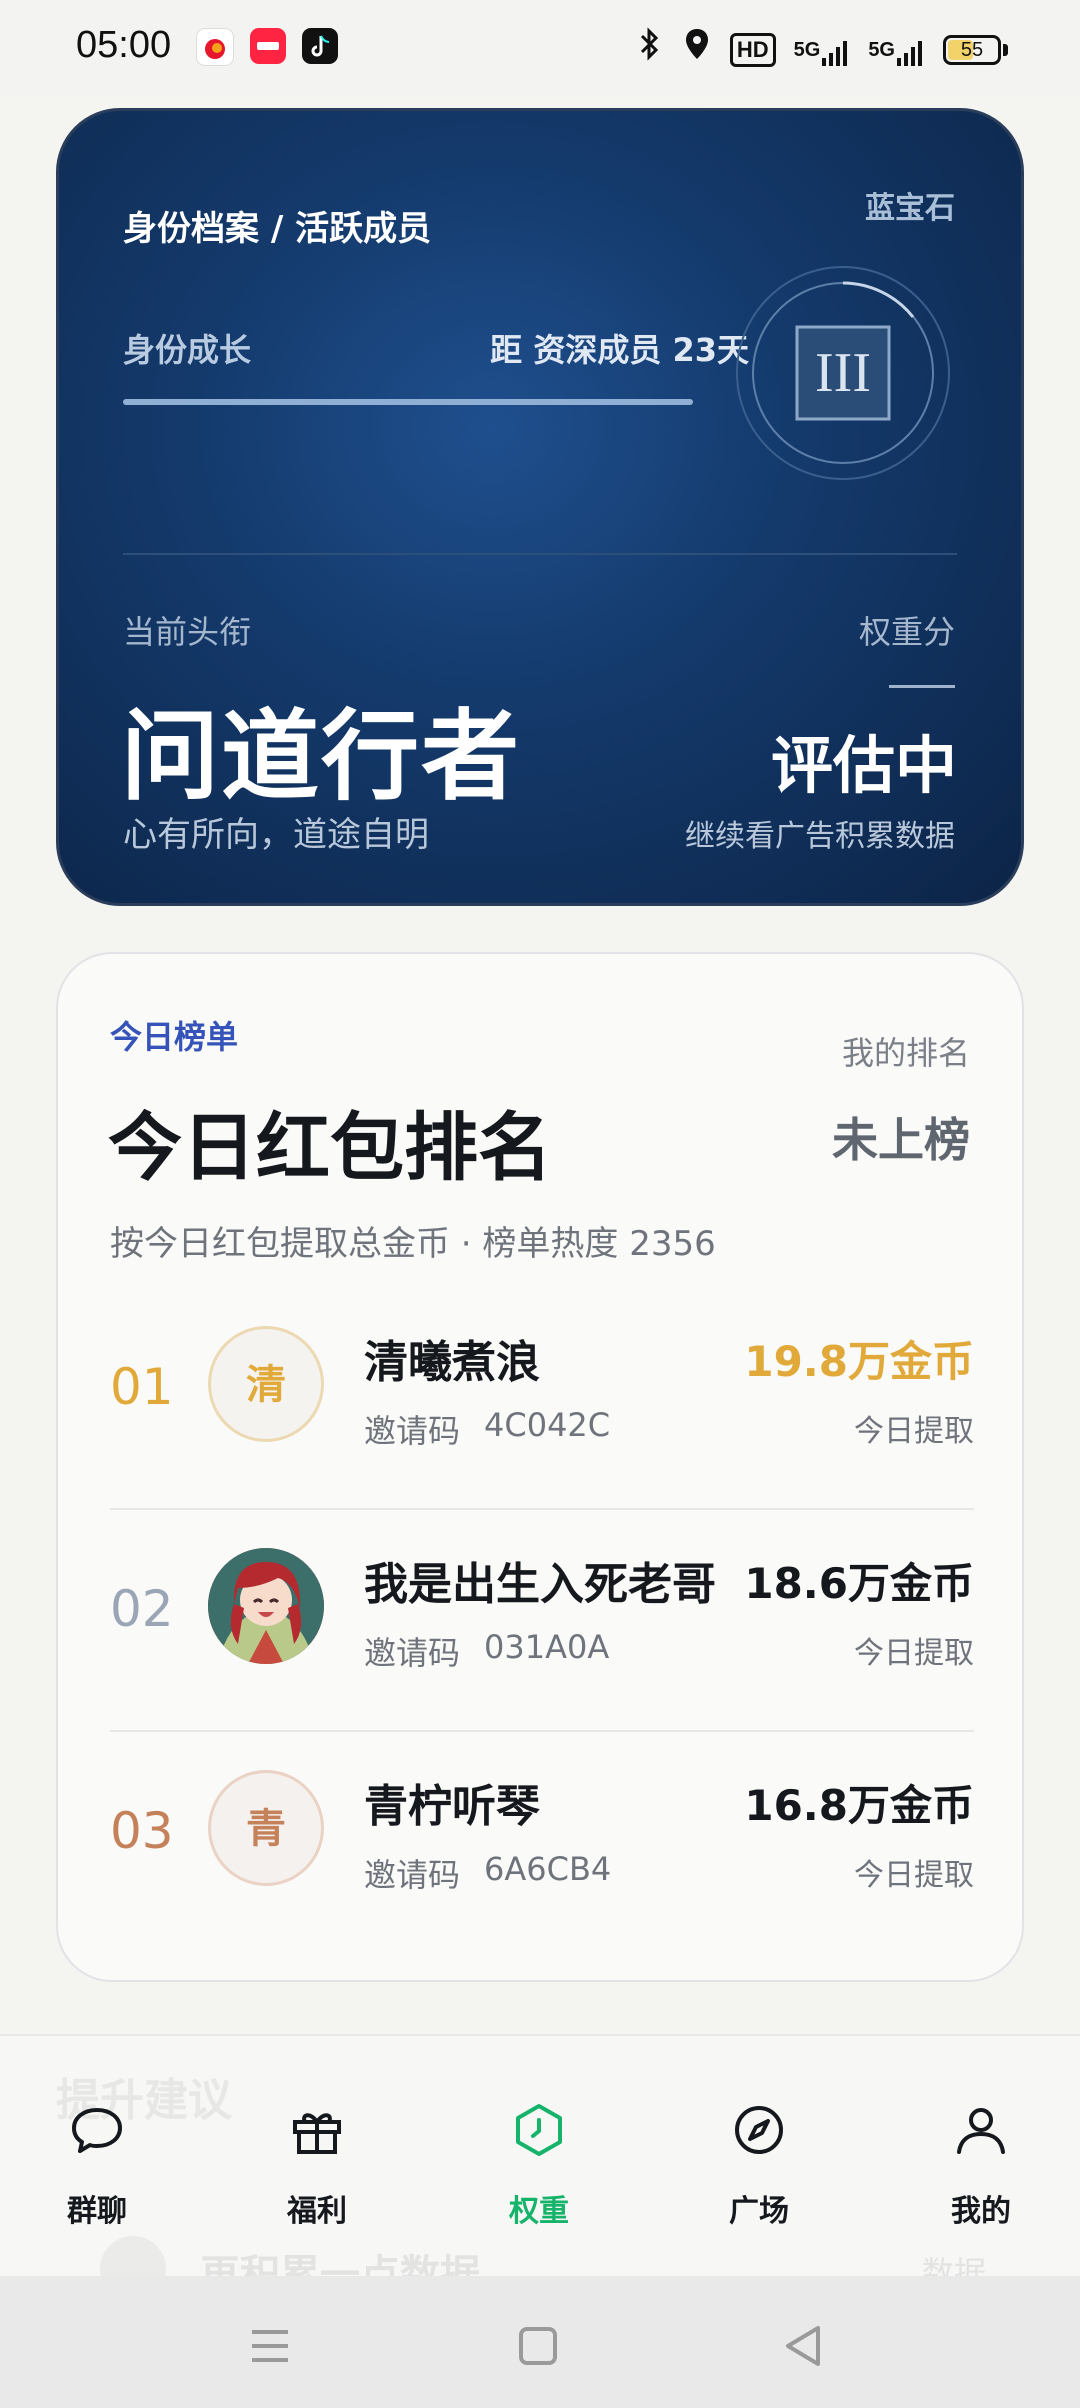  I want to click on level-badge: 蓝宝石, so click(910, 208).